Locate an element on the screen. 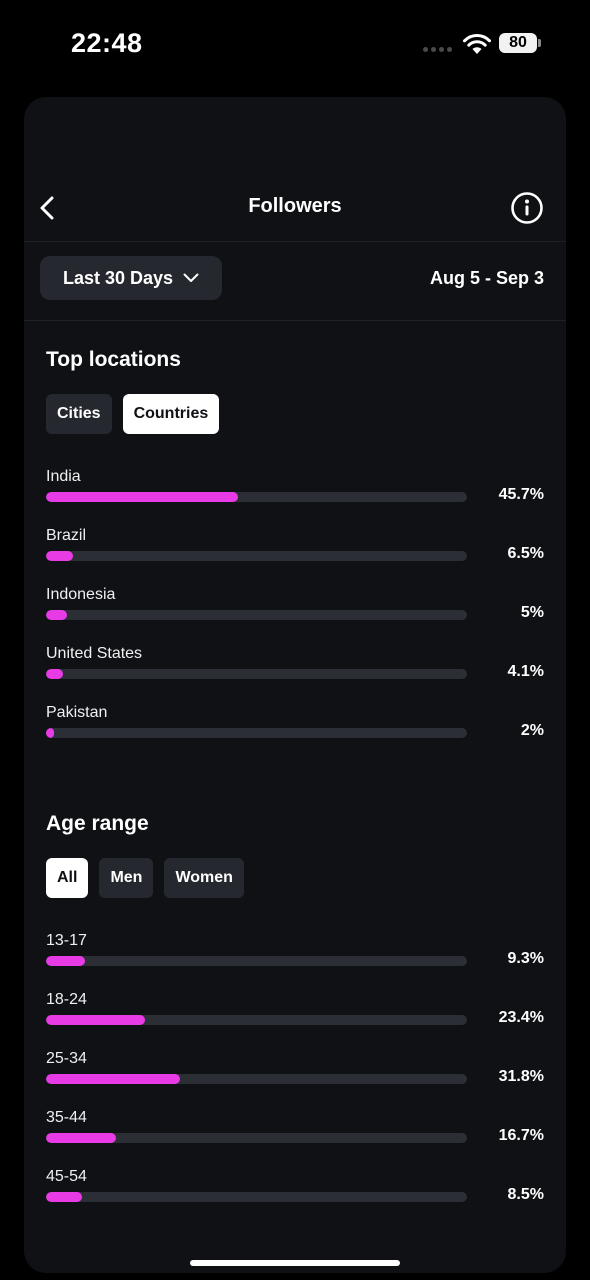 This screenshot has height=1280, width=590. age-row-value: 23.4% is located at coordinates (521, 1017).